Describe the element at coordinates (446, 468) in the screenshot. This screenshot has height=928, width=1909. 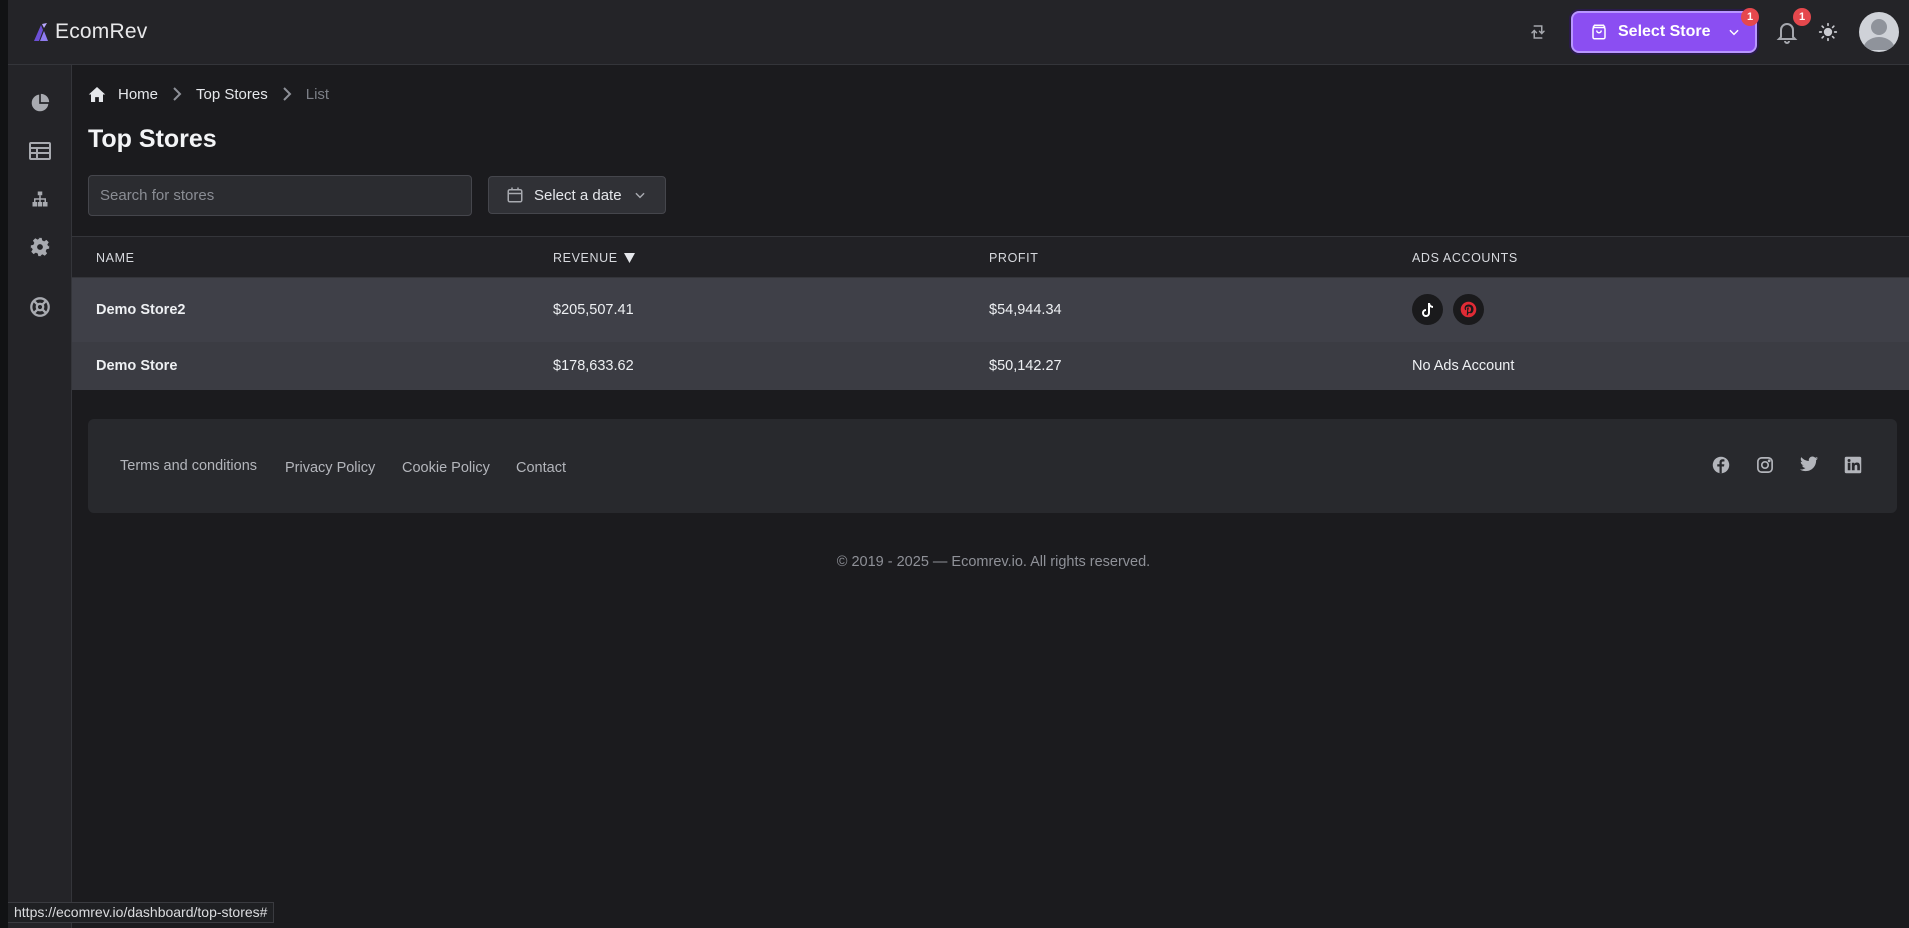
I see `footer-link-cookie: Cookie Policy` at that location.